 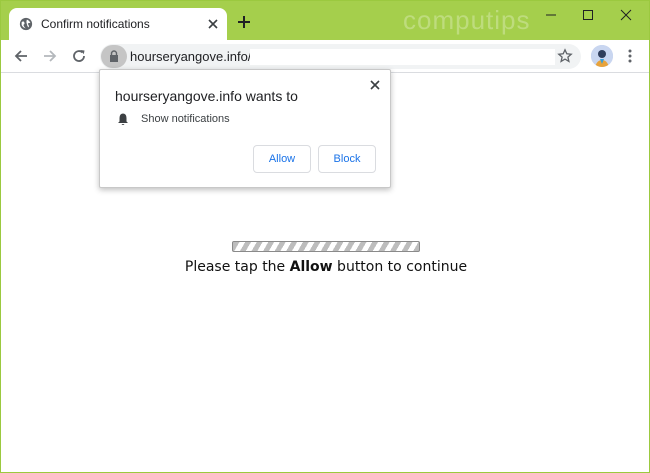 What do you see at coordinates (185, 119) in the screenshot?
I see `show-notifications-label: Show notifications` at bounding box center [185, 119].